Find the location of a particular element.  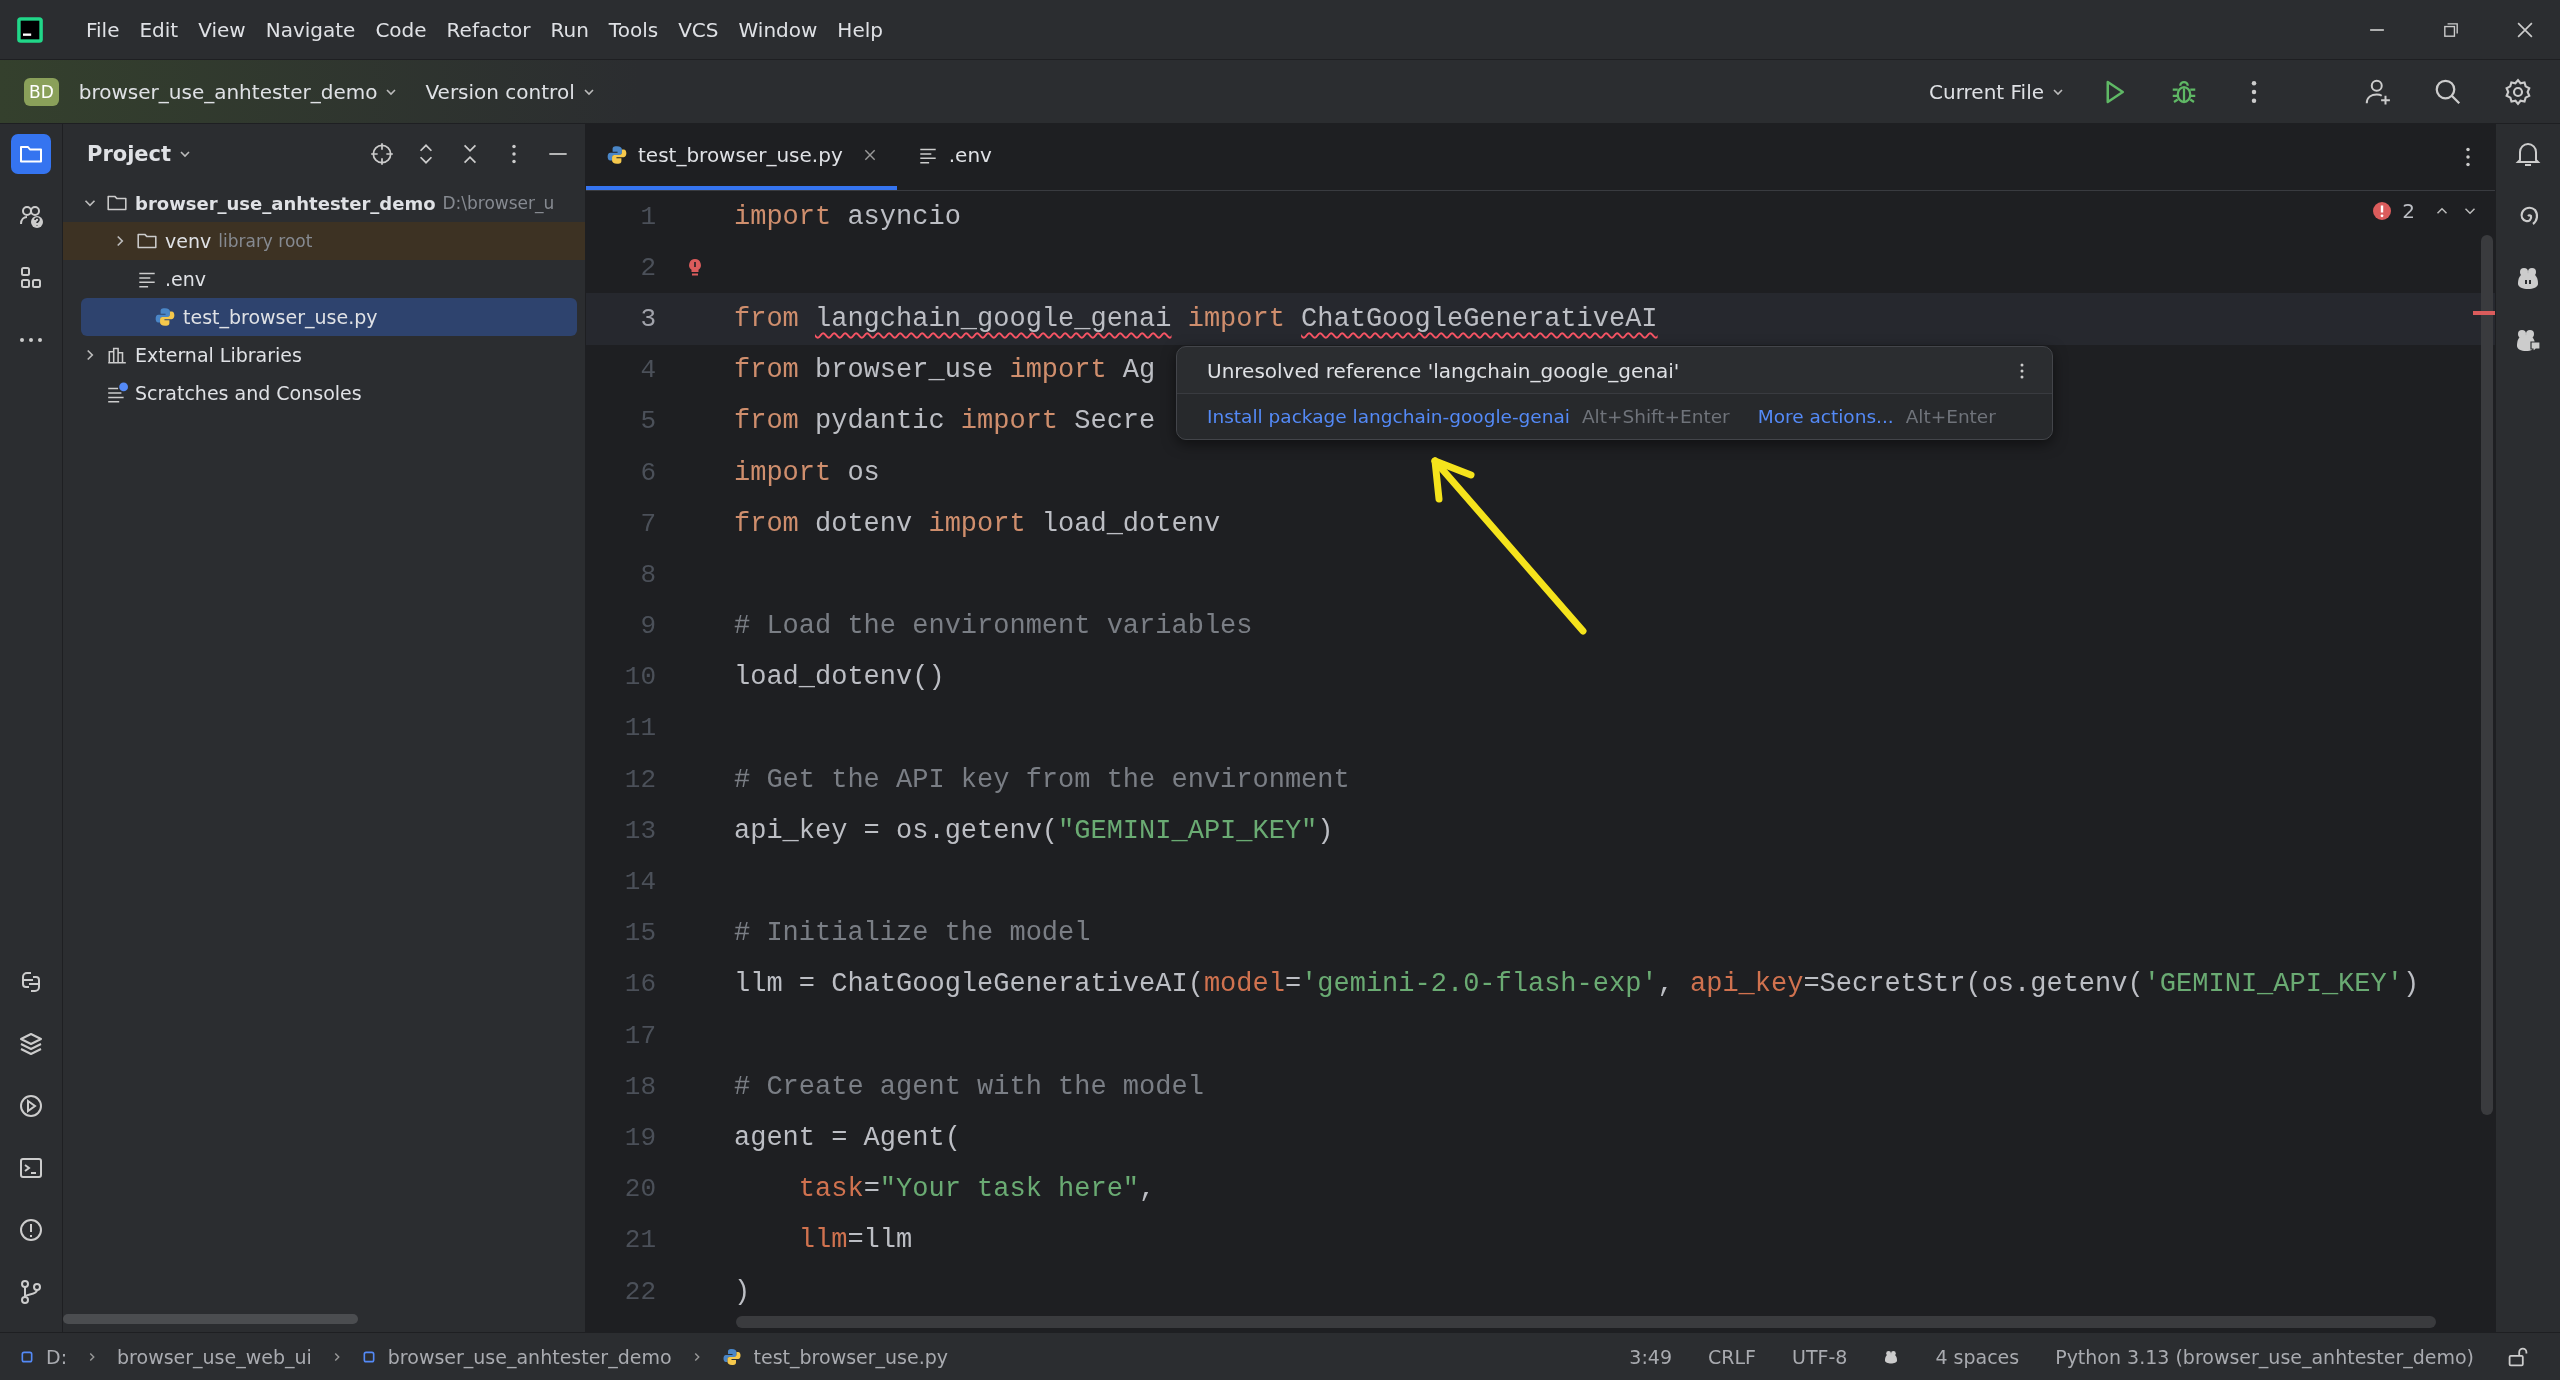

tree-item-label: browser_use_anhtester_demo is located at coordinates (285, 203).